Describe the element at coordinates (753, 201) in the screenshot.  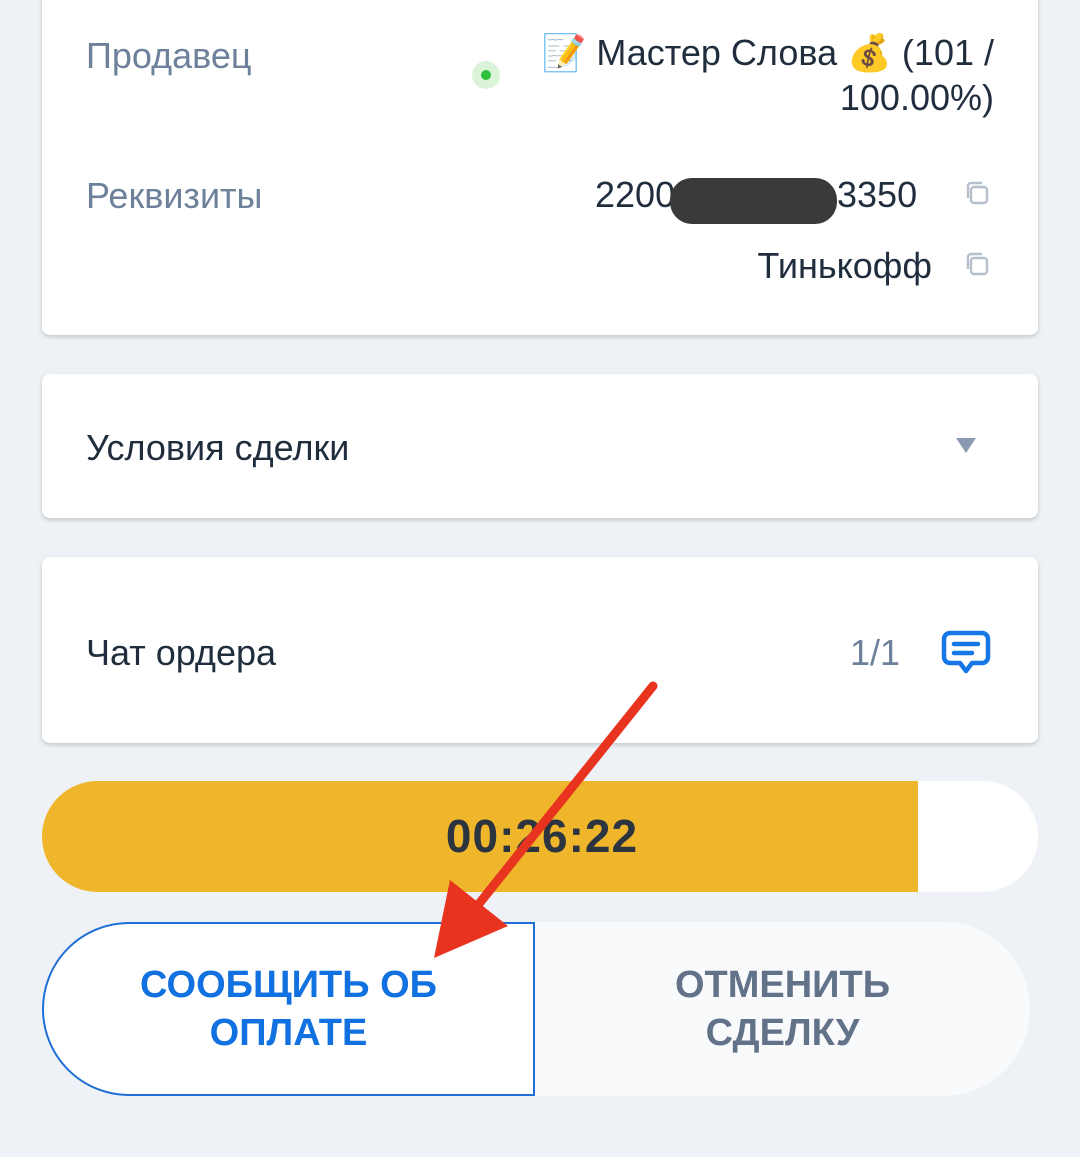
I see `redaction-mask` at that location.